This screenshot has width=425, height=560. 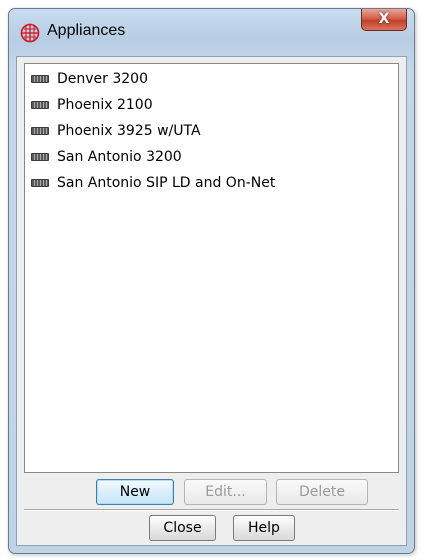 What do you see at coordinates (322, 492) in the screenshot?
I see `delete-button: Delete` at bounding box center [322, 492].